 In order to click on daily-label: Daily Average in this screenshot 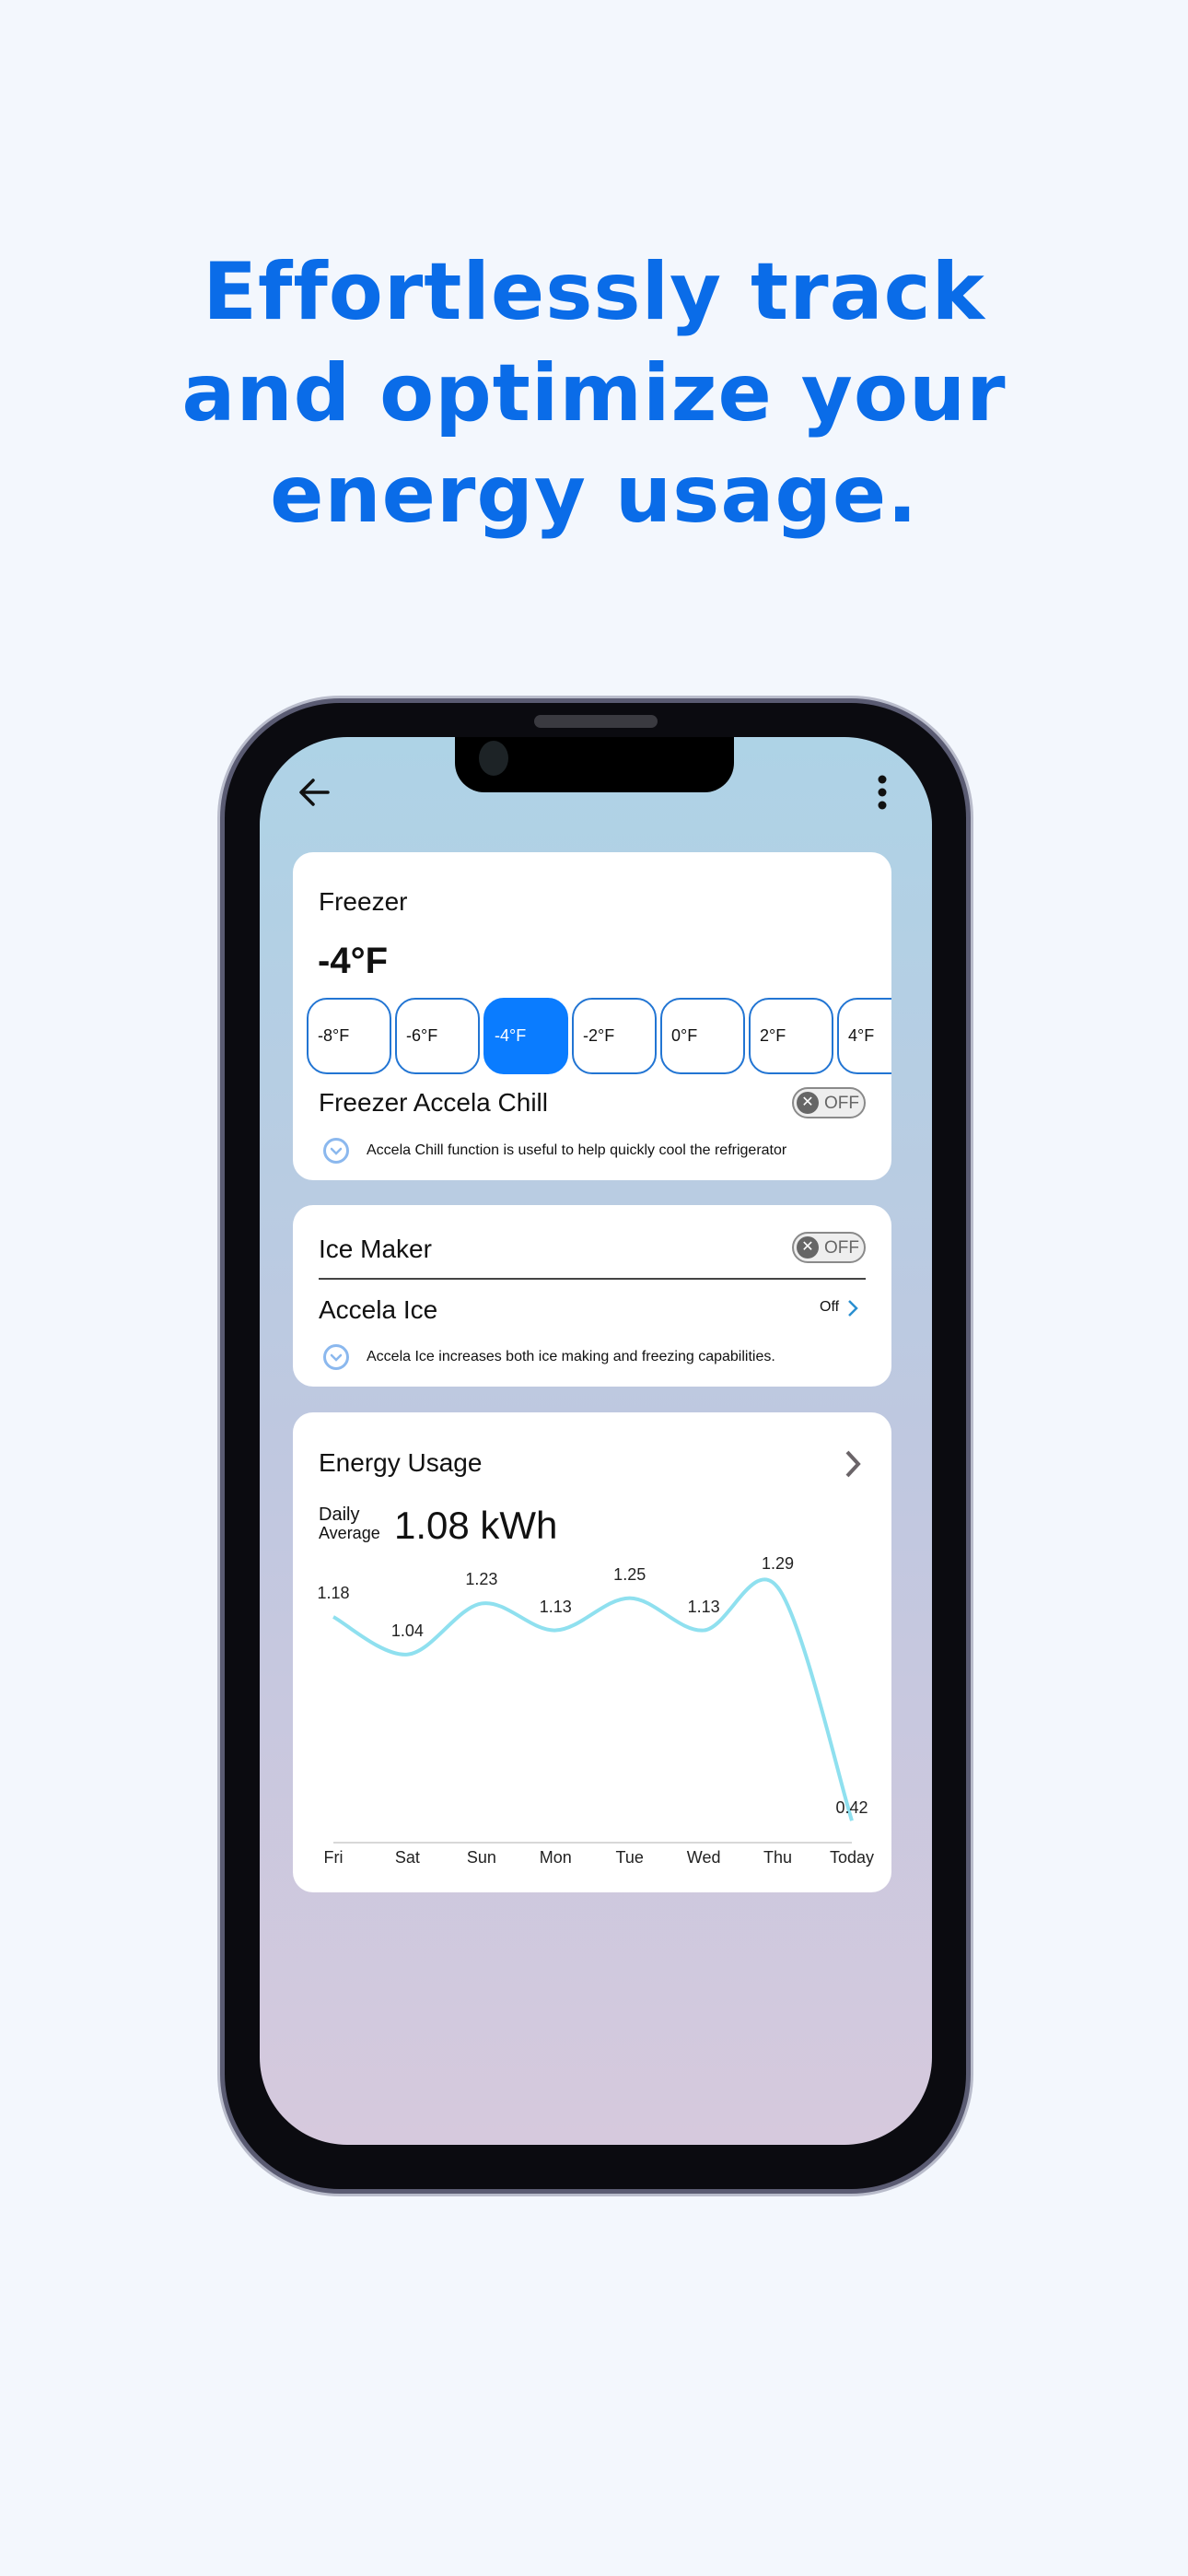, I will do `click(349, 1523)`.